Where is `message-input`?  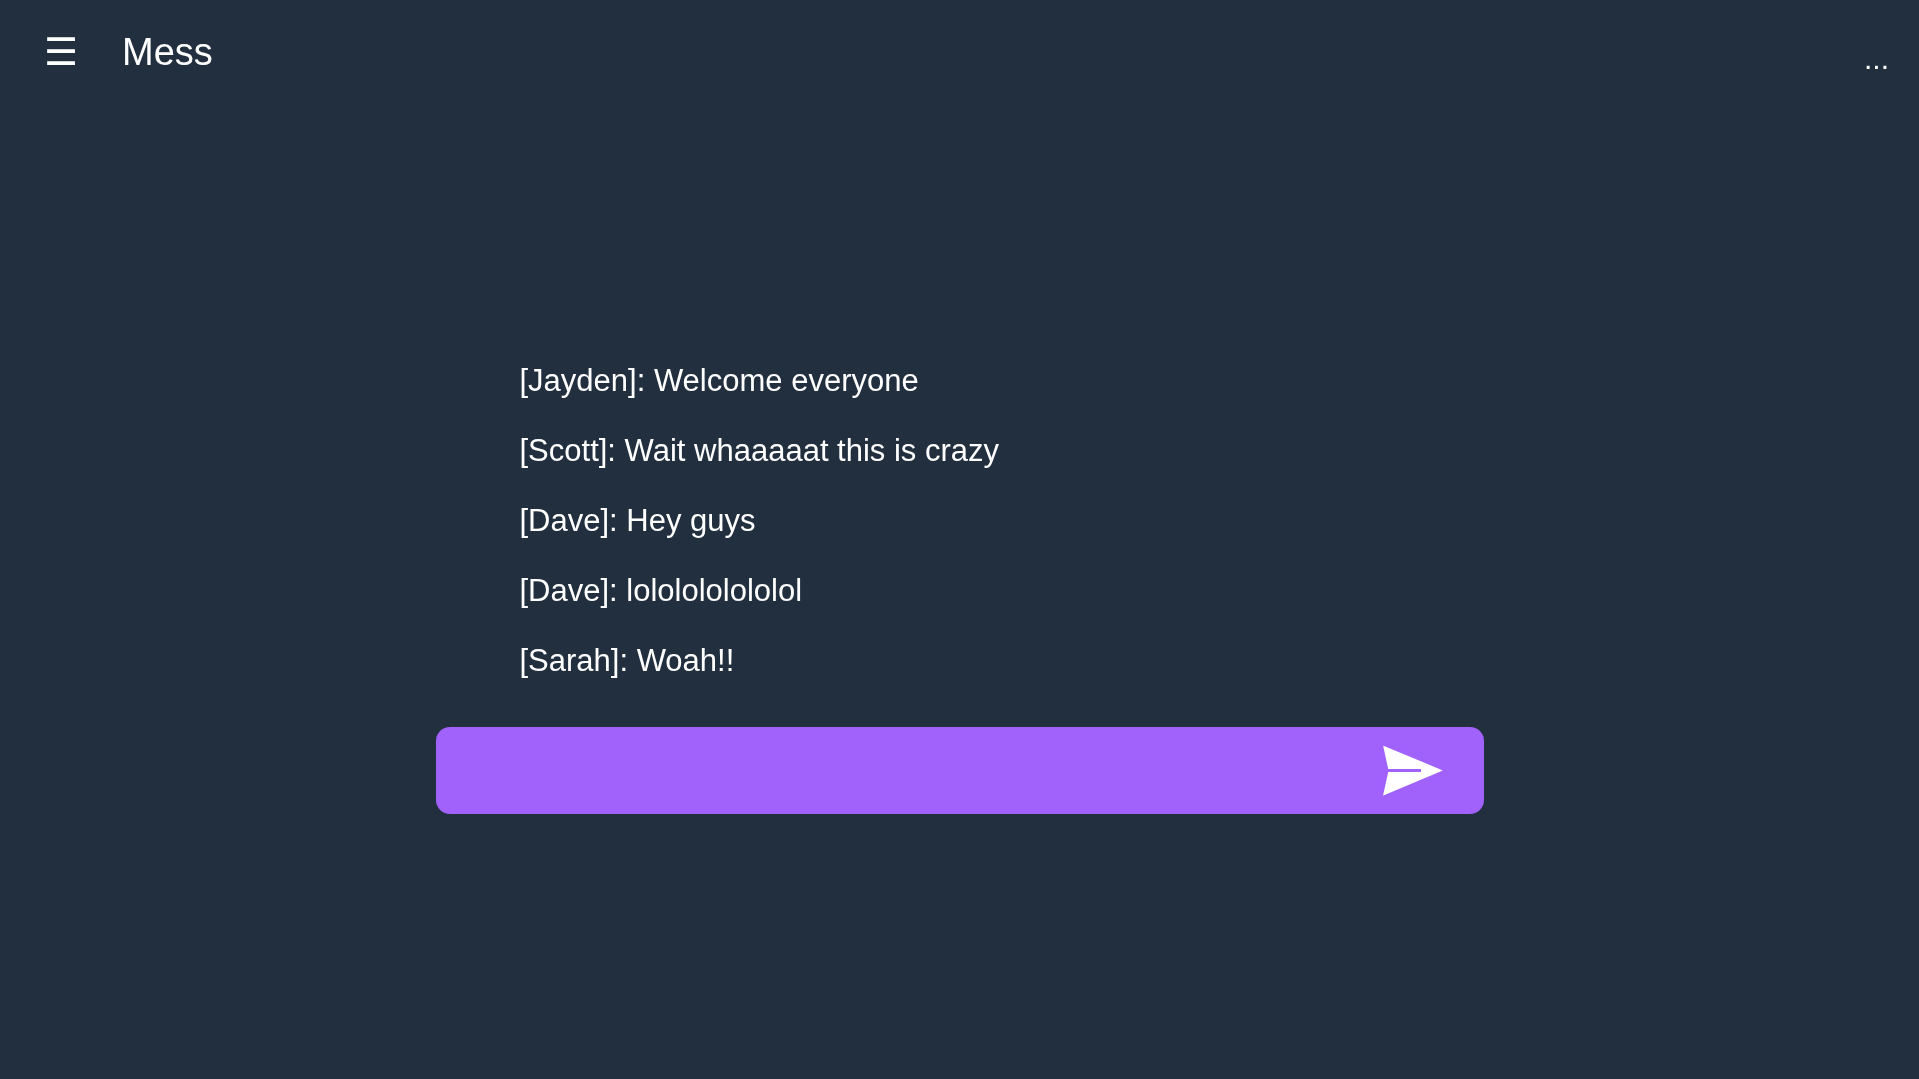
message-input is located at coordinates (959, 770).